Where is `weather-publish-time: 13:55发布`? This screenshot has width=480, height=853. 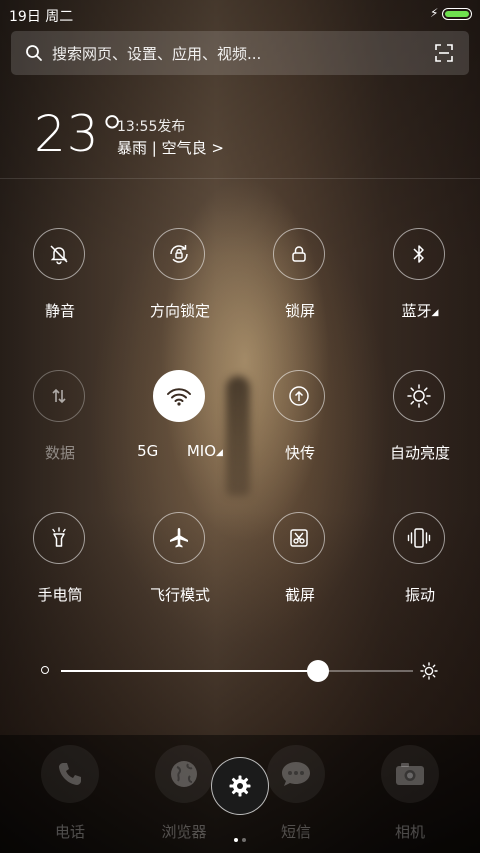 weather-publish-time: 13:55发布 is located at coordinates (151, 127).